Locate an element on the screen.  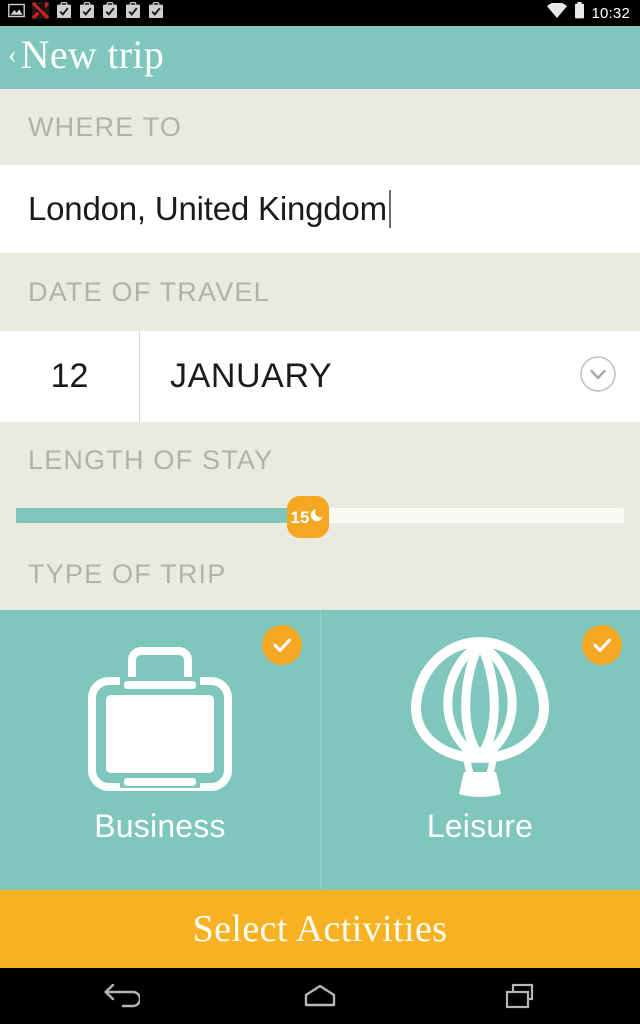
status-bar: 10:32 is located at coordinates (320, 13).